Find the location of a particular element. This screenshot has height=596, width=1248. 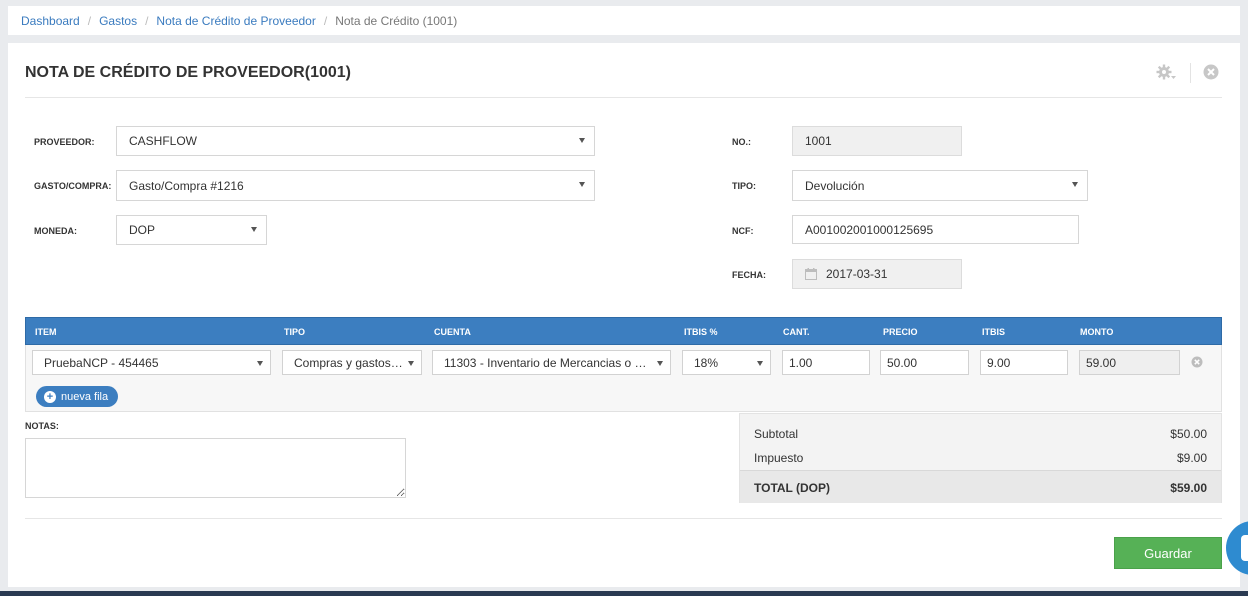

column-header-item: ITEM is located at coordinates (46, 332).